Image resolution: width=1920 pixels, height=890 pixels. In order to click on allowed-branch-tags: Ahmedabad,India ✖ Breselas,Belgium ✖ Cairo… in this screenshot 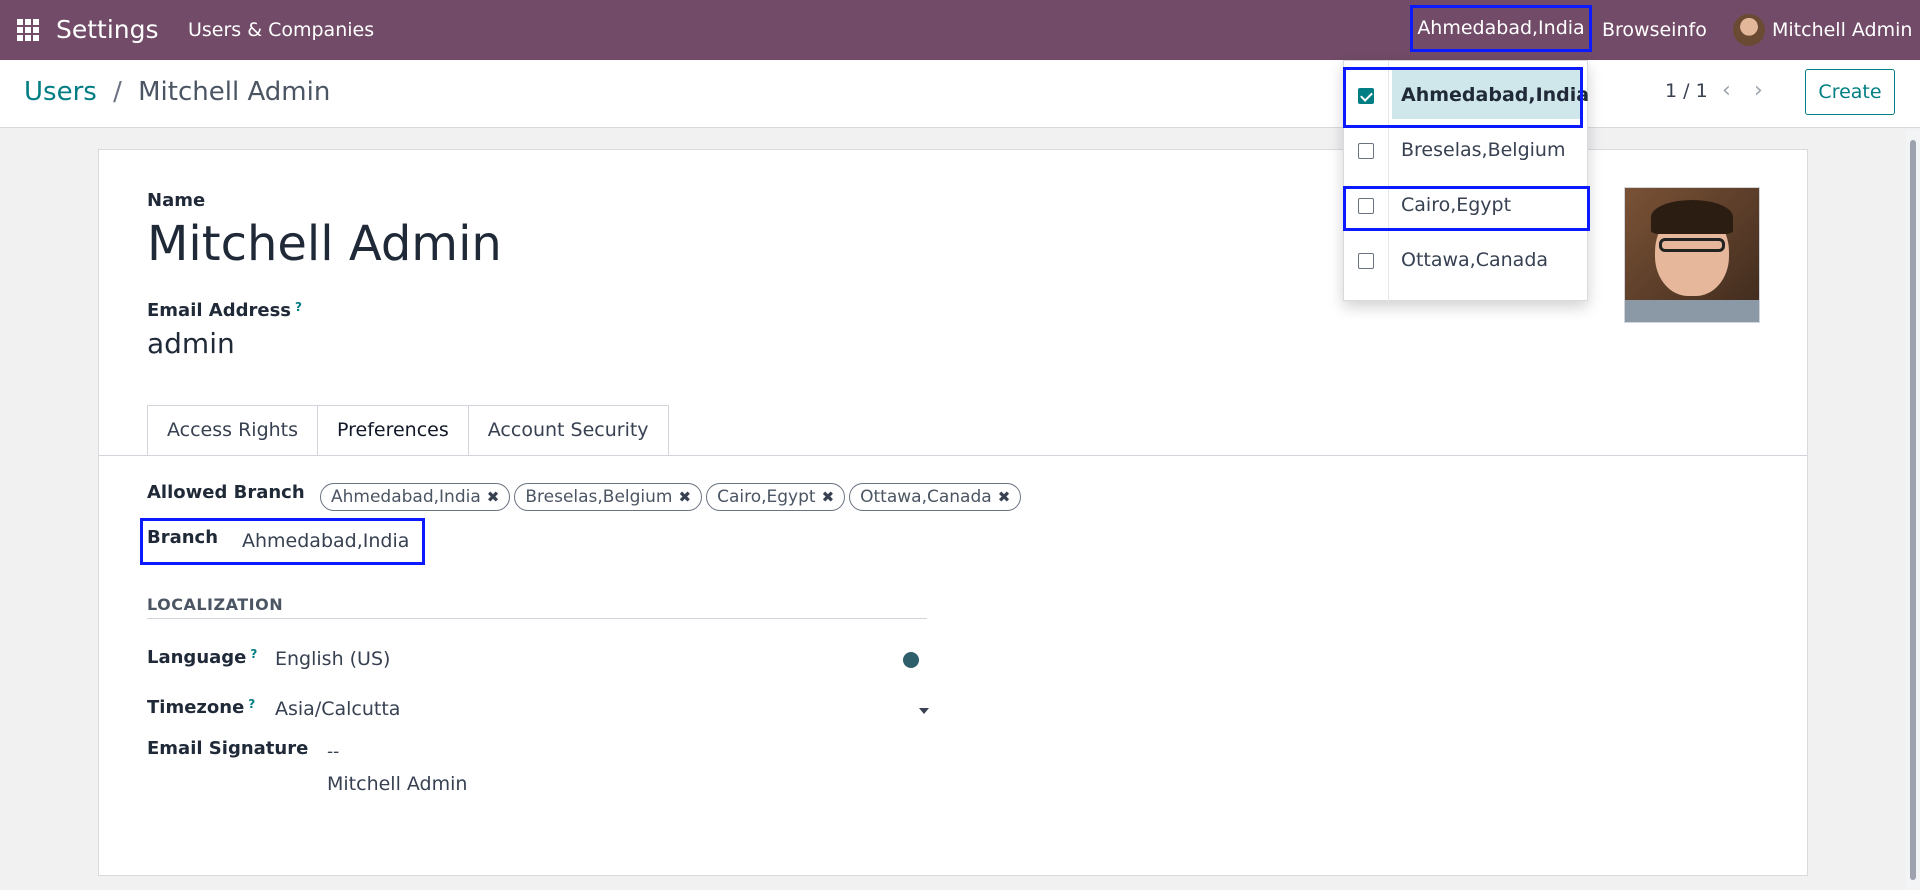, I will do `click(671, 497)`.